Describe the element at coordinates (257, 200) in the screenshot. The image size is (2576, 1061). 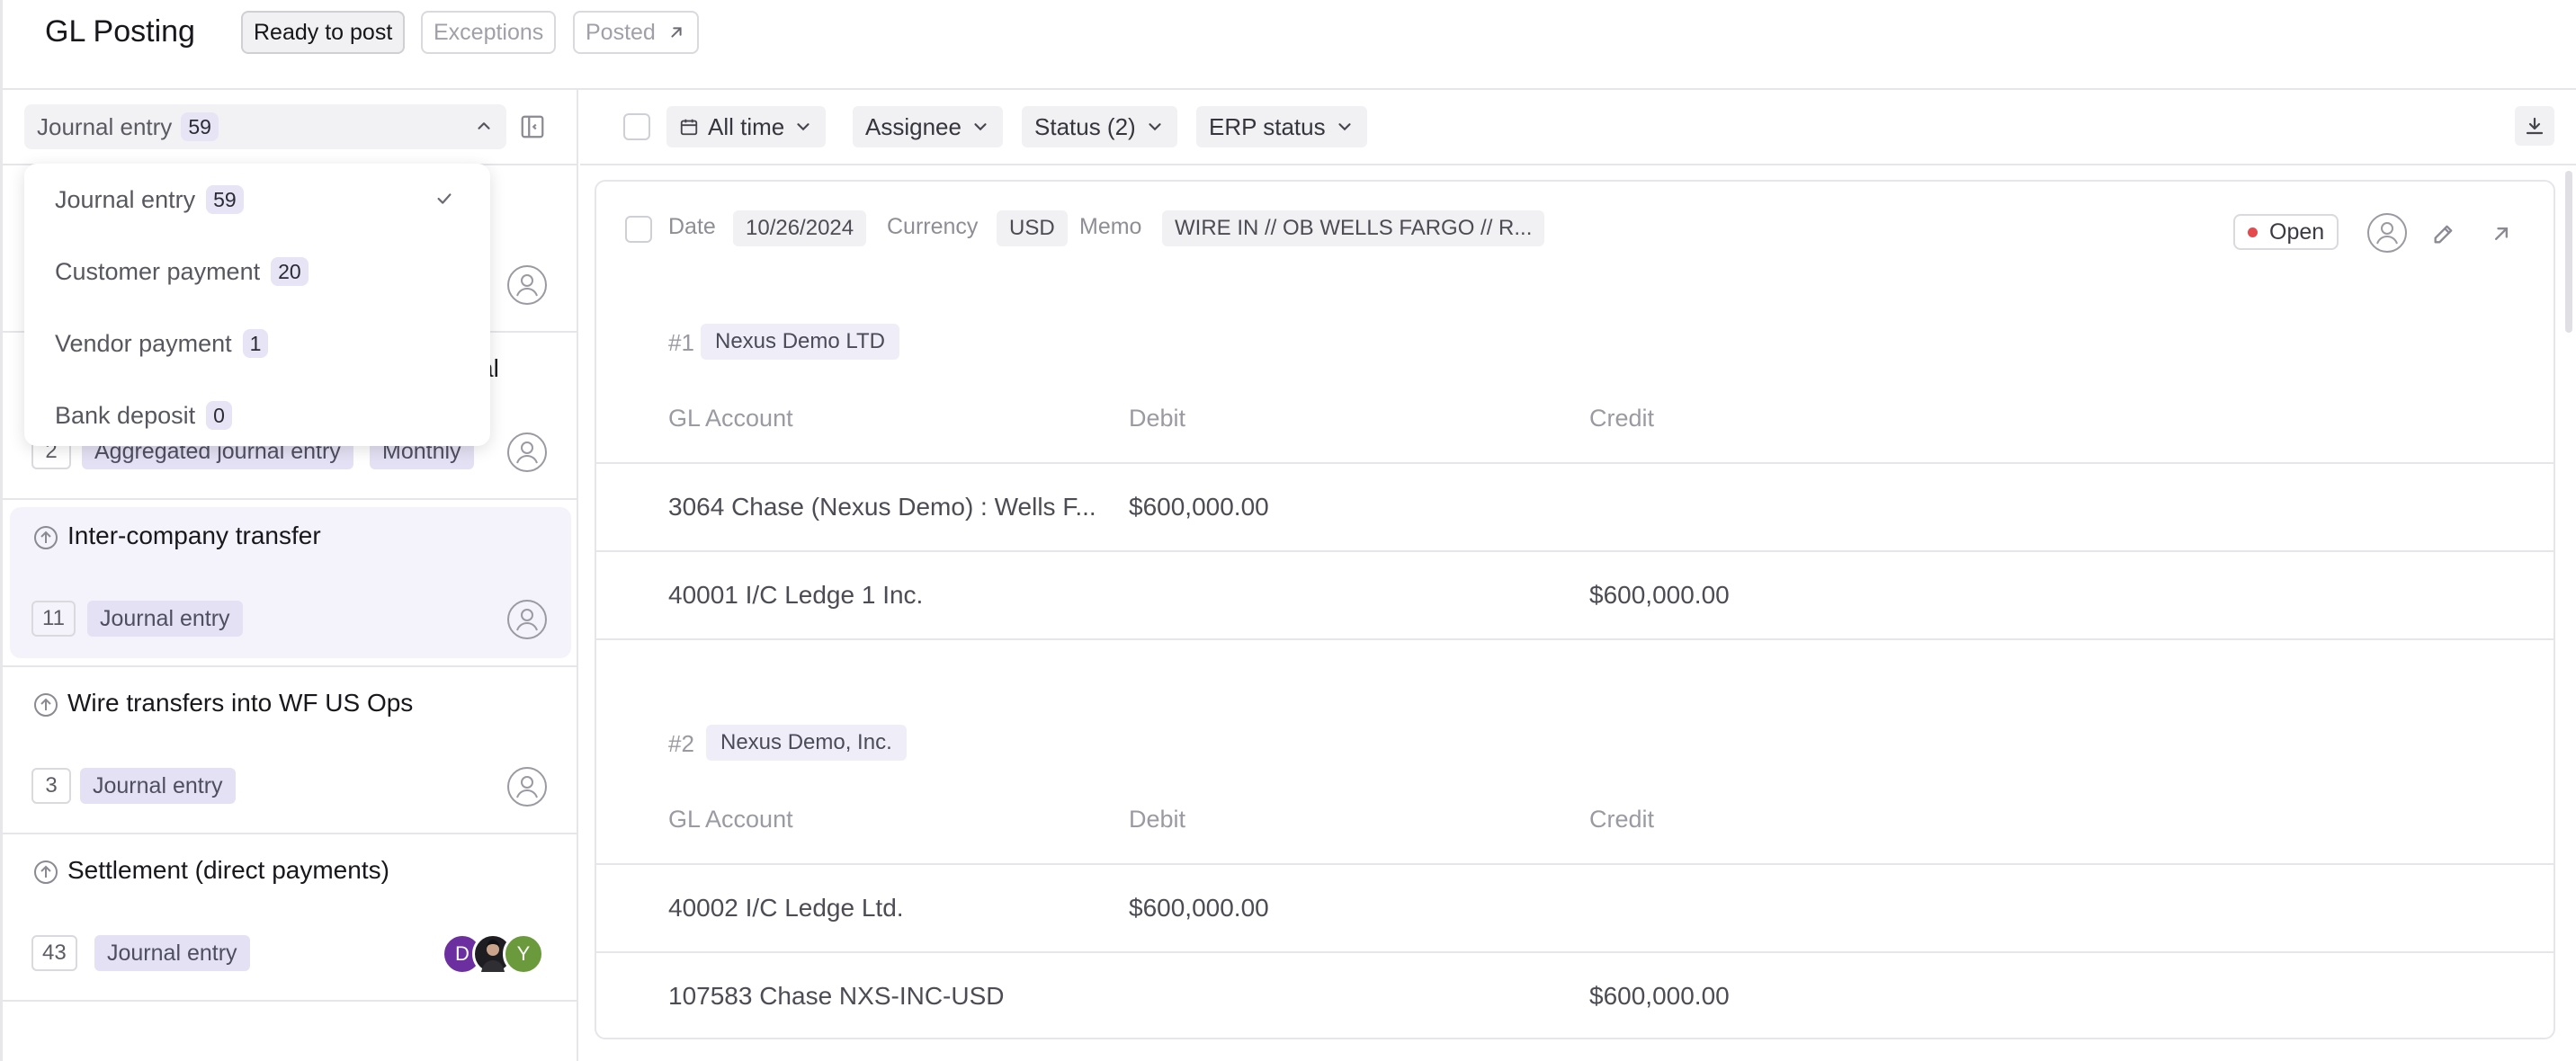
I see `dropdown-item-journal-entry: Journal entry 59` at that location.